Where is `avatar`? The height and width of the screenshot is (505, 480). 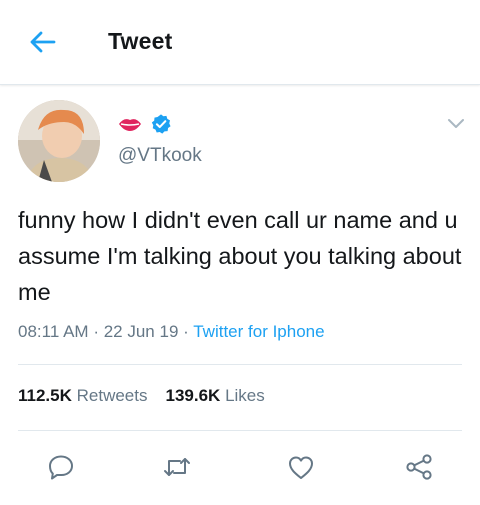 avatar is located at coordinates (59, 141).